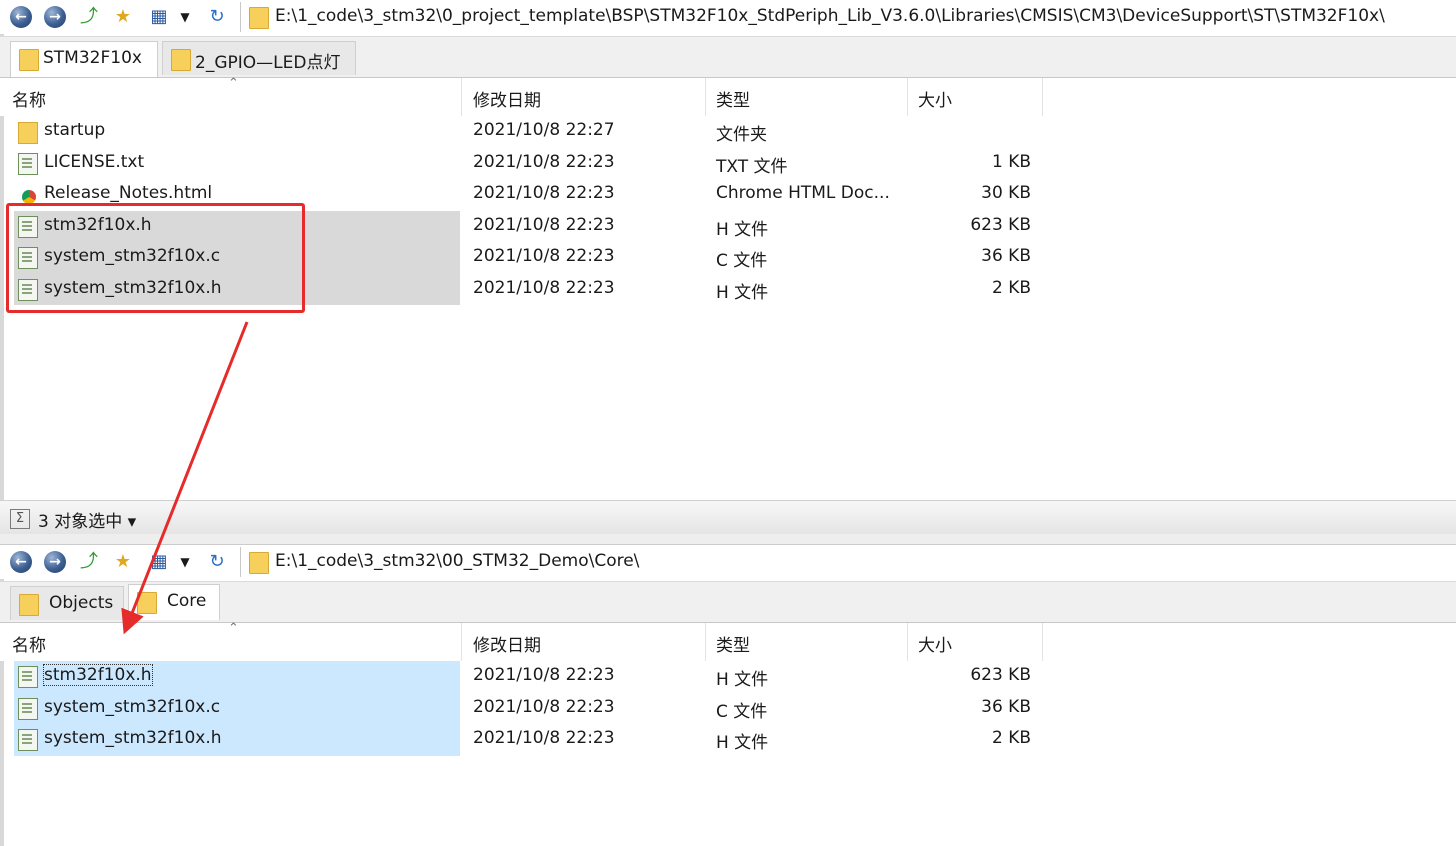  Describe the element at coordinates (87, 519) in the screenshot. I see `status-text: 3 对象选中 ▾` at that location.